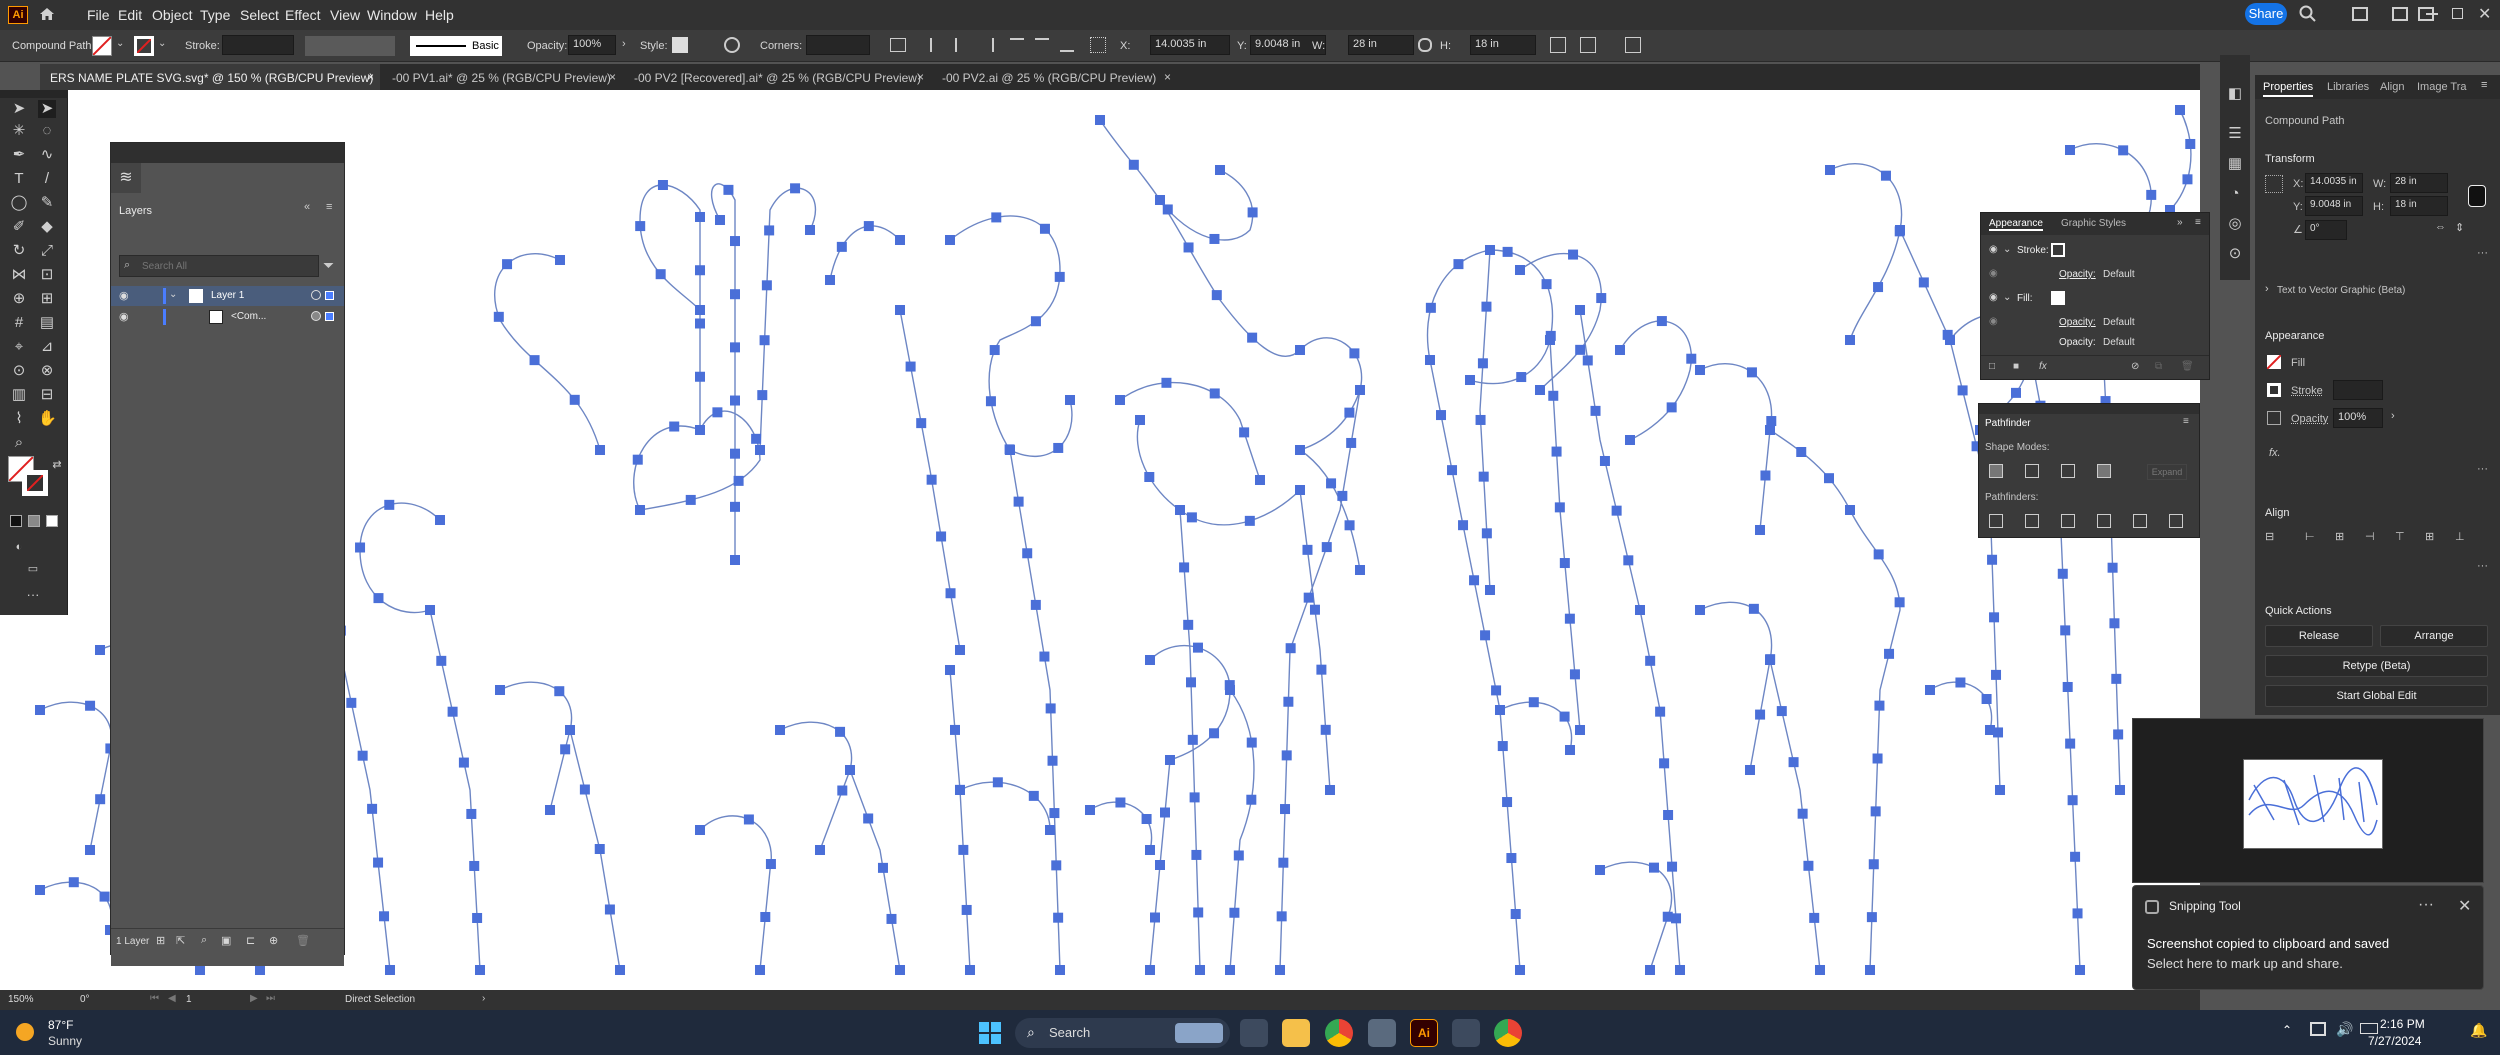  Describe the element at coordinates (19, 275) in the screenshot. I see `width-icon: ⋈` at that location.